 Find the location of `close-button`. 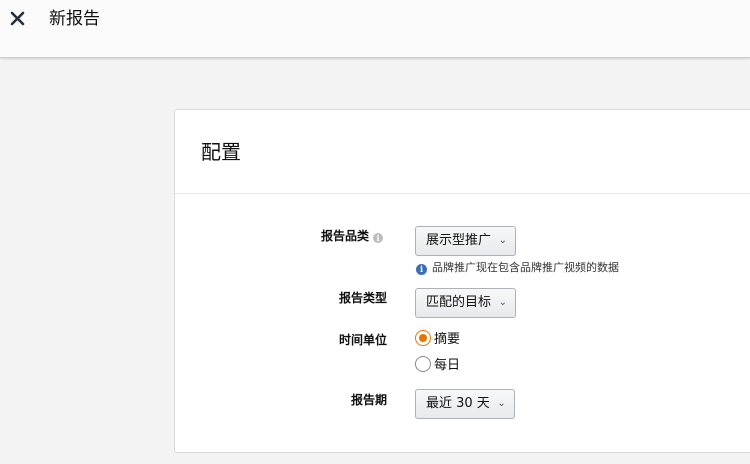

close-button is located at coordinates (18, 19).